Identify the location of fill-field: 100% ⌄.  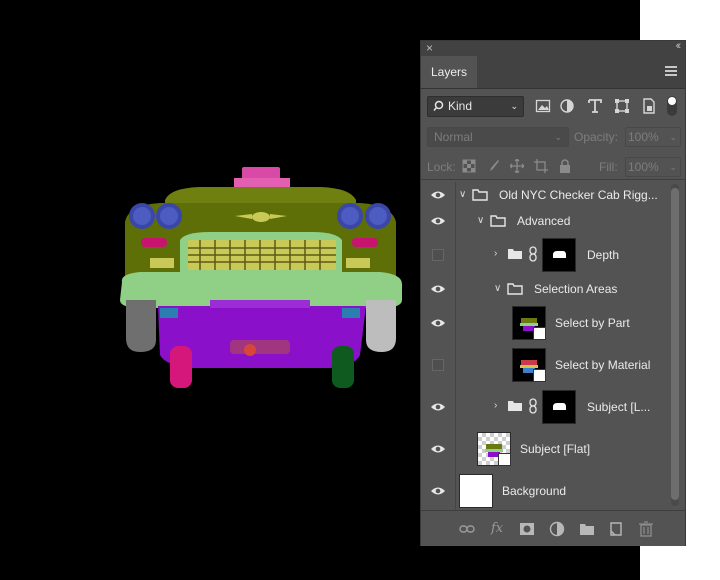
(653, 167).